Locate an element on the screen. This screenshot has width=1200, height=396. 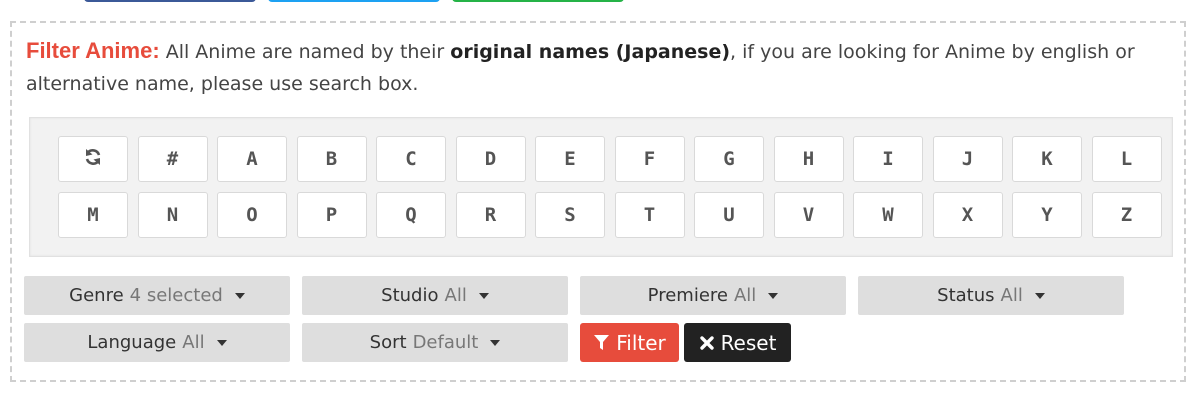
language-label: Language is located at coordinates (132, 342).